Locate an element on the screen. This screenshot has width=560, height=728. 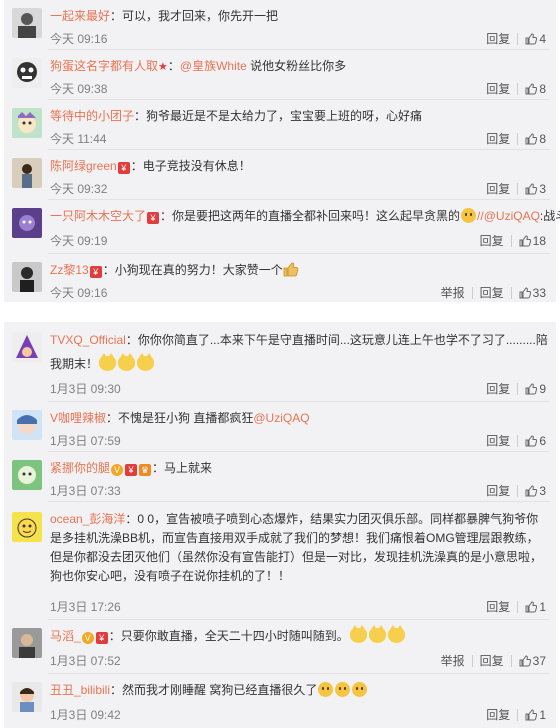
like-count: 37 is located at coordinates (539, 660).